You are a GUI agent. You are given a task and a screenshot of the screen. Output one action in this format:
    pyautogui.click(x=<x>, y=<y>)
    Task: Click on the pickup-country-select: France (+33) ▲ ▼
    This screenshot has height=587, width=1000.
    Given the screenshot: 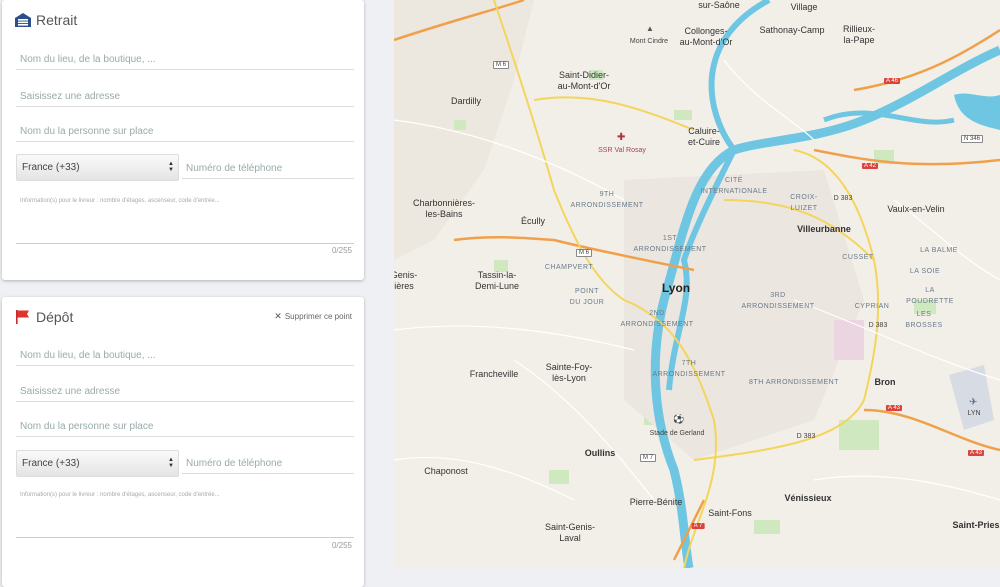 What is the action you would take?
    pyautogui.click(x=97, y=167)
    